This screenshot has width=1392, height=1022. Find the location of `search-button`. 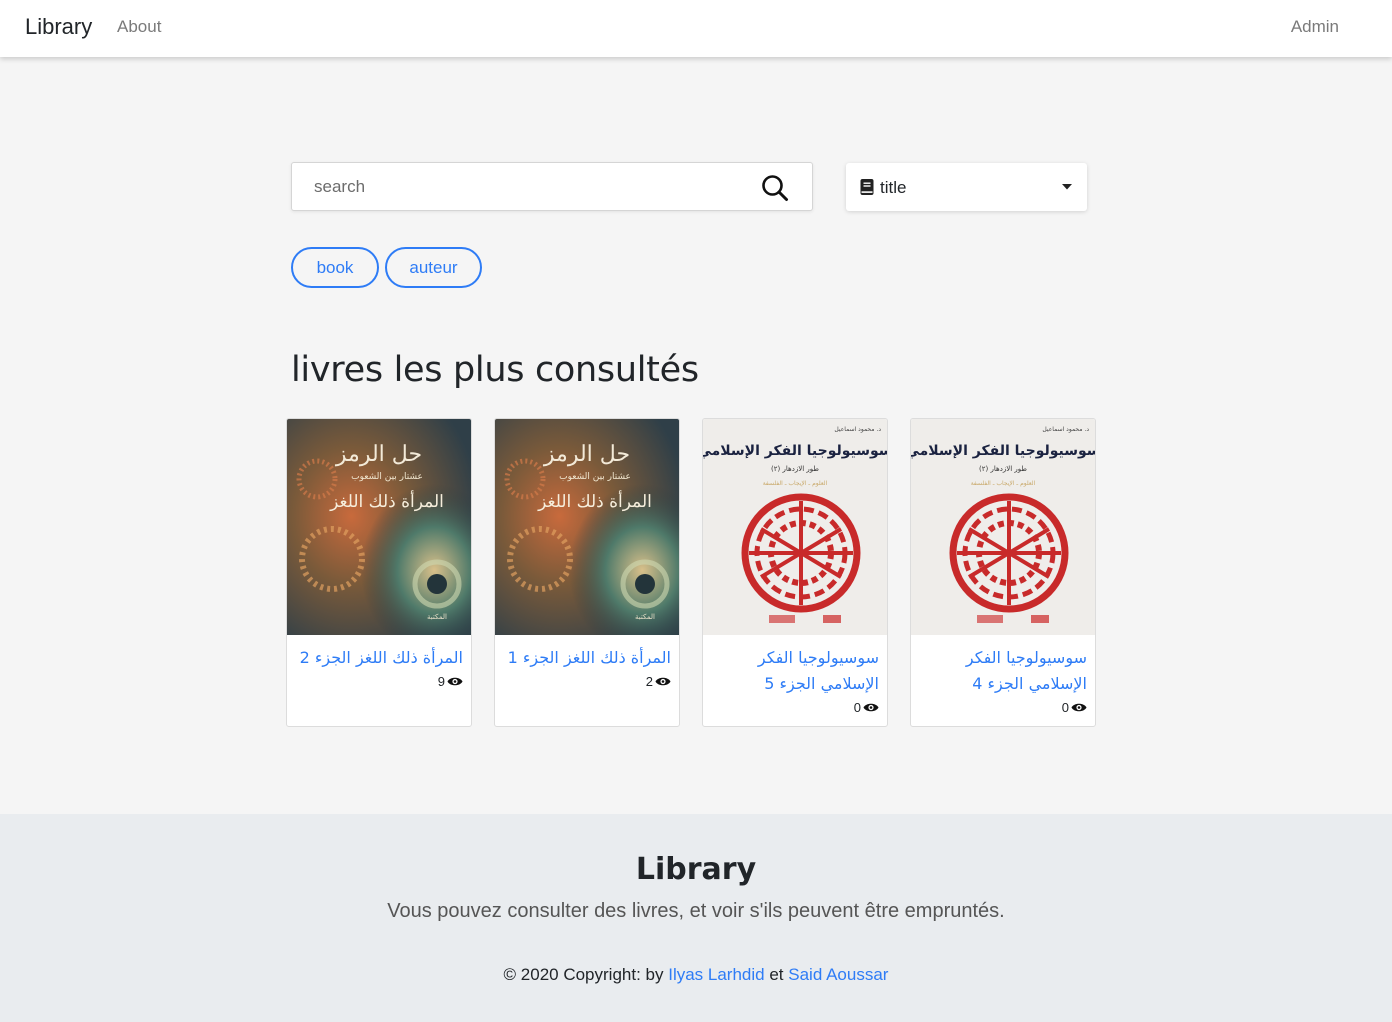

search-button is located at coordinates (775, 188).